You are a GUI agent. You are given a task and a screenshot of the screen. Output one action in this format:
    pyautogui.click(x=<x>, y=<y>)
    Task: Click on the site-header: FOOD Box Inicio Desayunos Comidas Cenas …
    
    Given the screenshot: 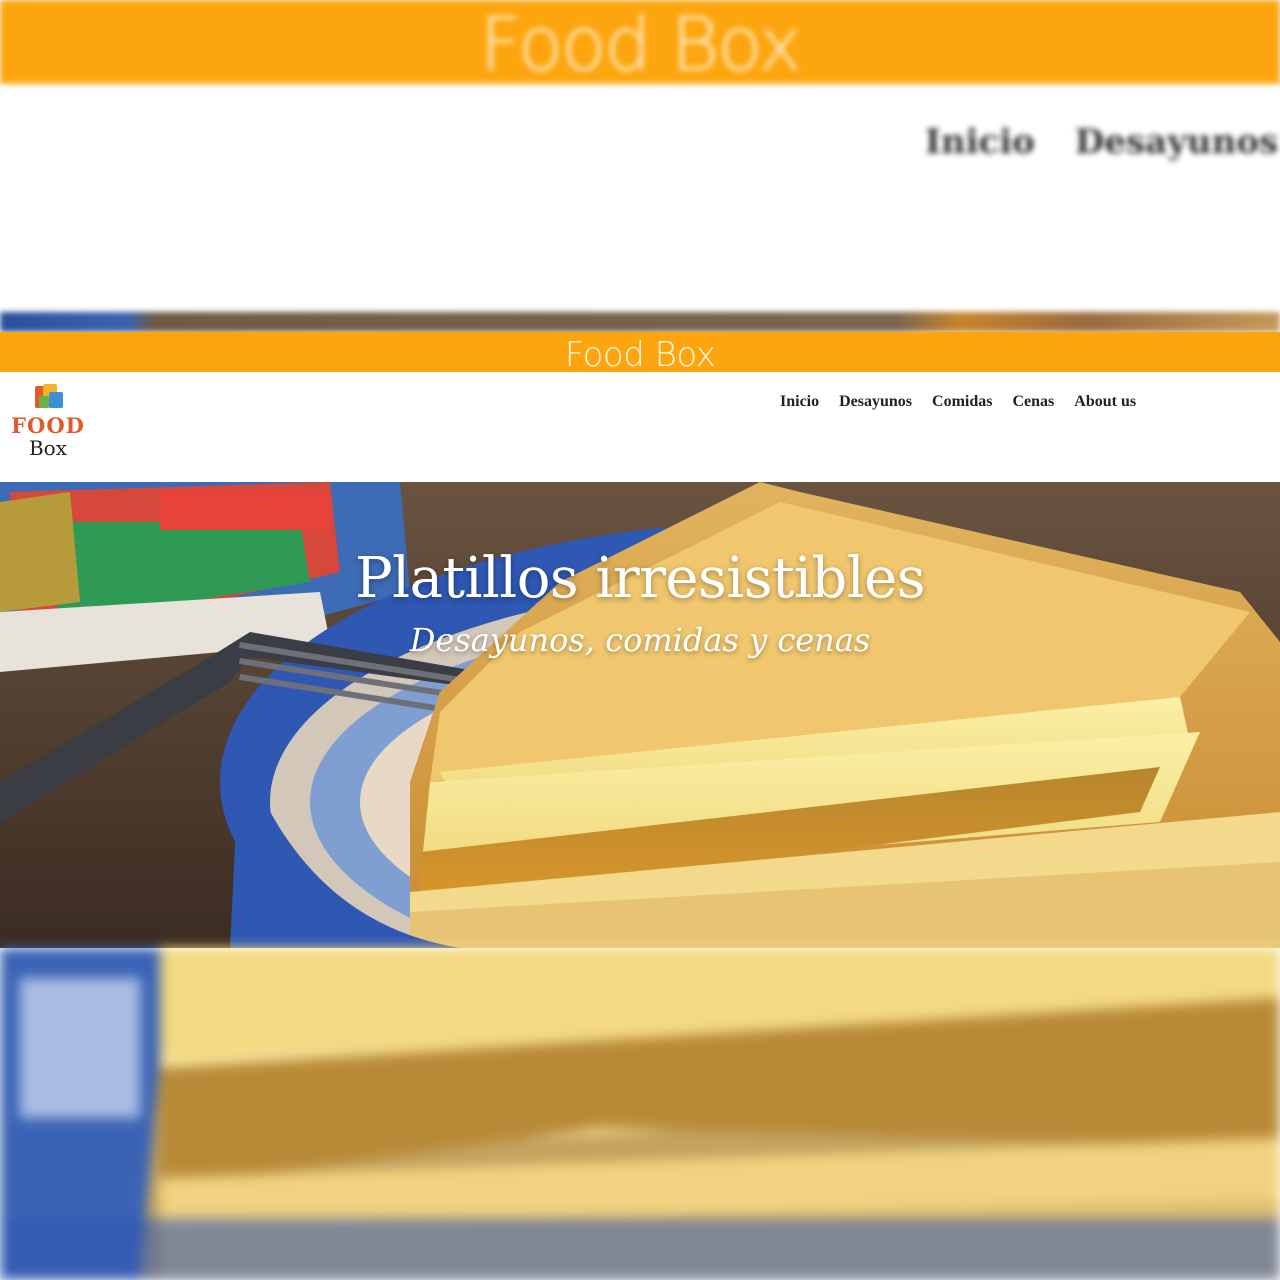 What is the action you would take?
    pyautogui.click(x=640, y=427)
    